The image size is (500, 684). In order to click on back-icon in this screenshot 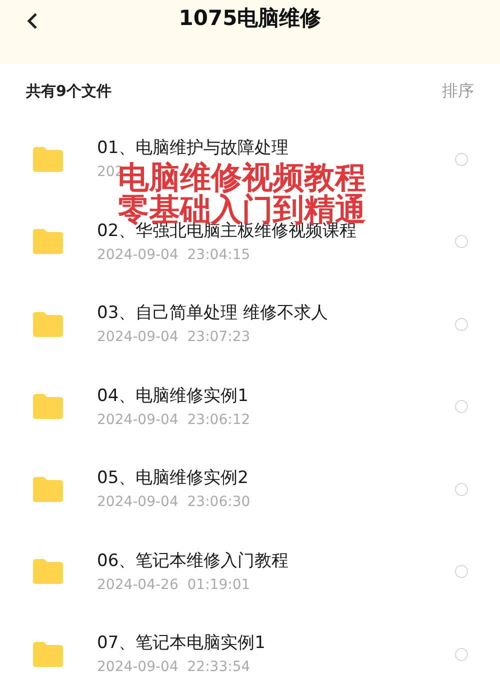, I will do `click(32, 21)`.